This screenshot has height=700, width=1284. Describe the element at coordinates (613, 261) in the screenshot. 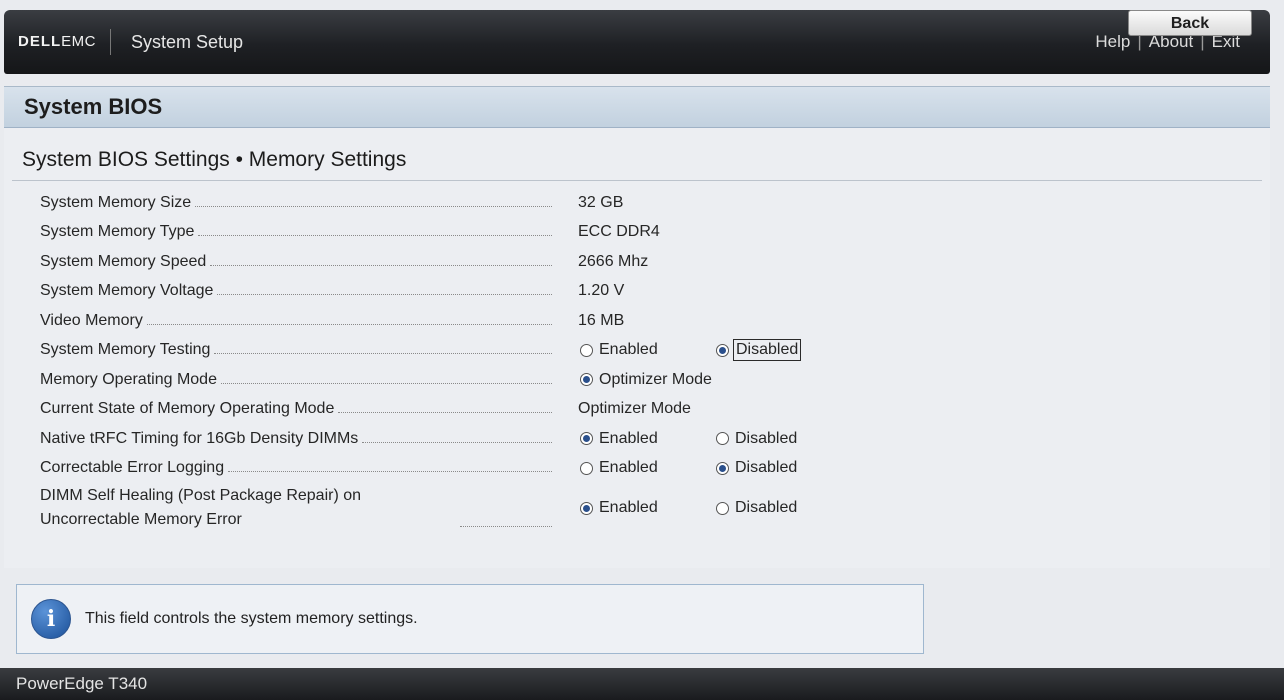

I see `setting-value: 2666 Mhz` at that location.